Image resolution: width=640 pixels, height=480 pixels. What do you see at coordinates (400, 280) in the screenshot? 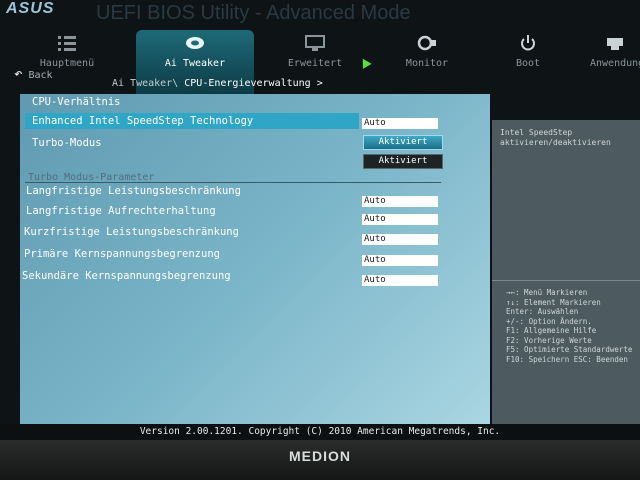
I see `secondary-core-voltage-limit-field: Auto` at bounding box center [400, 280].